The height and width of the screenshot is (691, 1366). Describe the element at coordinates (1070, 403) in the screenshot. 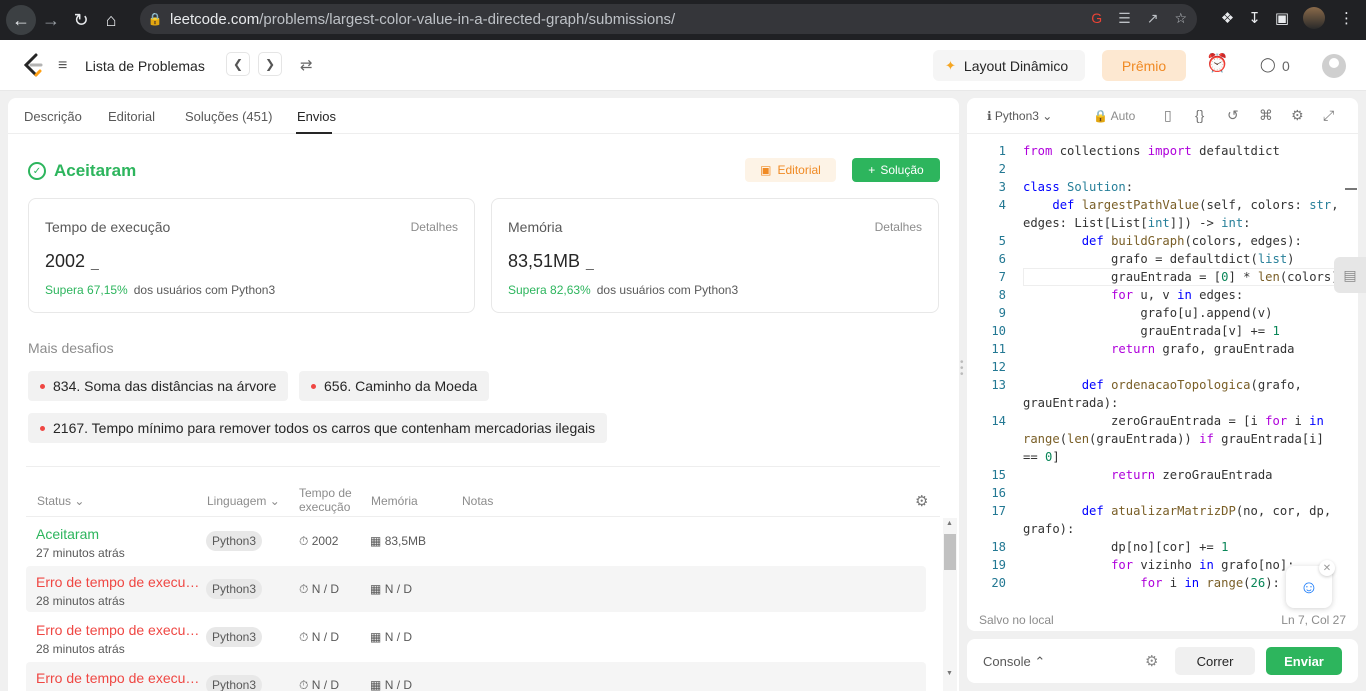

I see `code-text: grauEntrada):` at that location.